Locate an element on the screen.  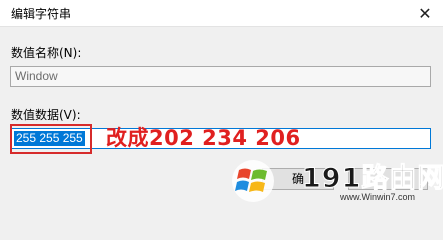
value-data-label: 数值数据(V): is located at coordinates (46, 115).